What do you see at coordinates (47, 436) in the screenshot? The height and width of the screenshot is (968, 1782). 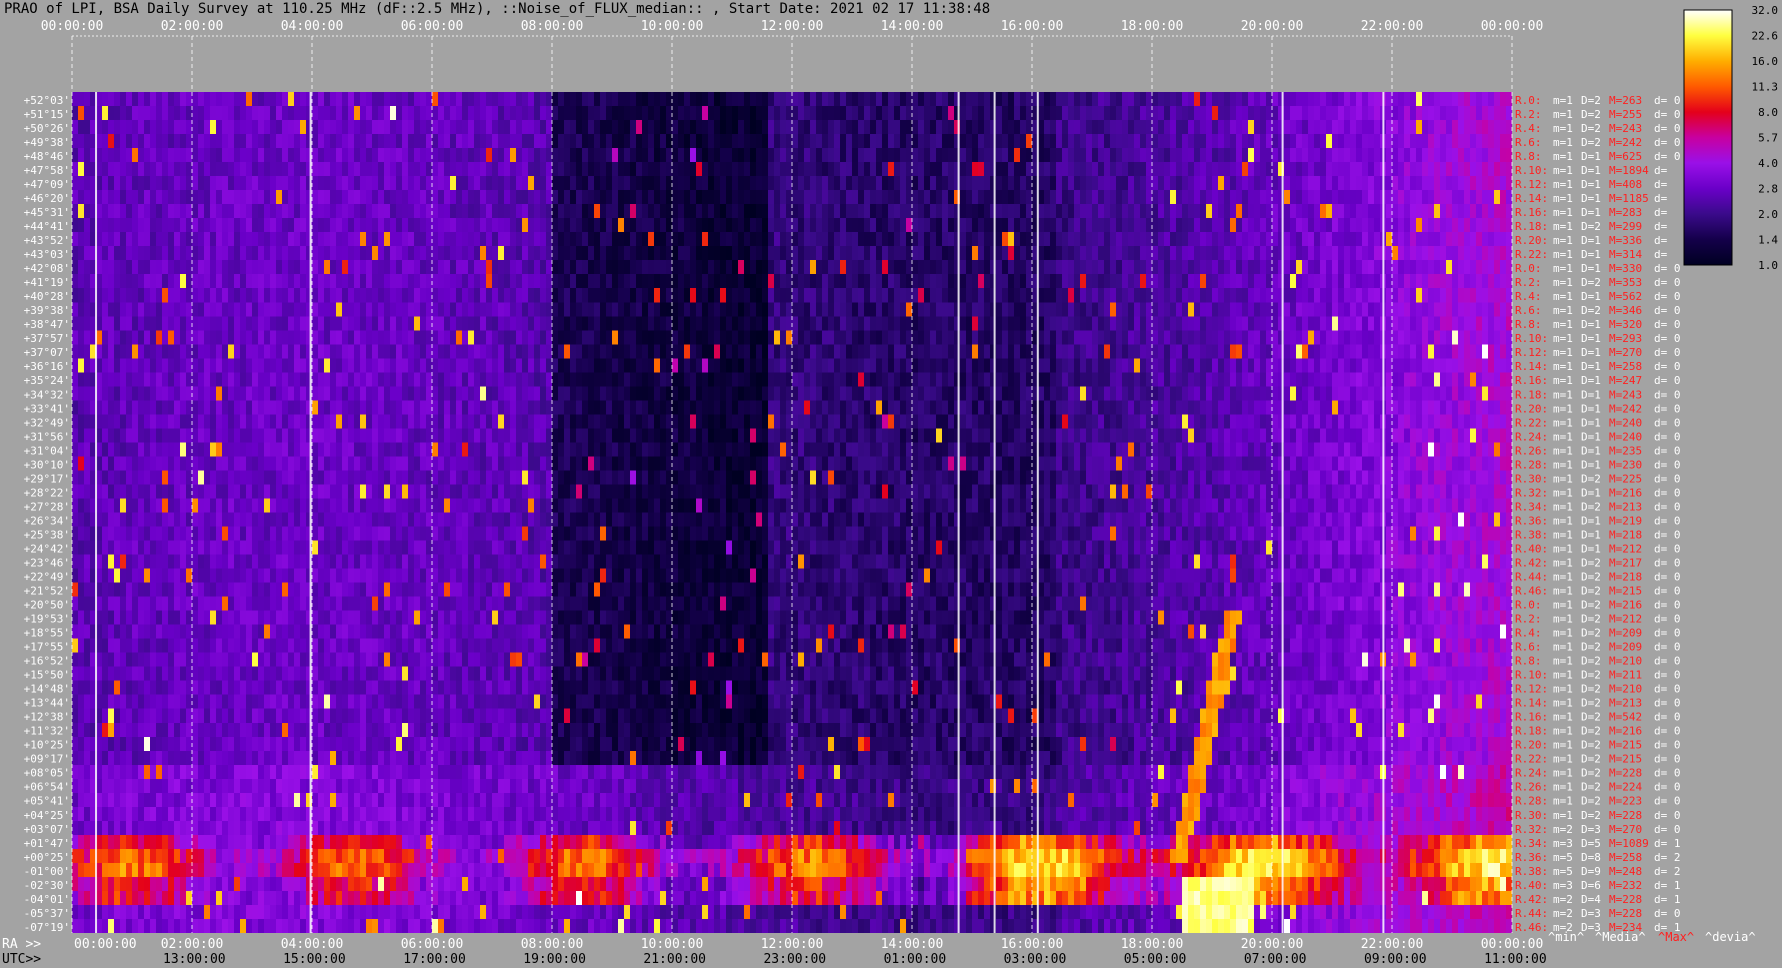 I see `declination-label: +31°56'` at bounding box center [47, 436].